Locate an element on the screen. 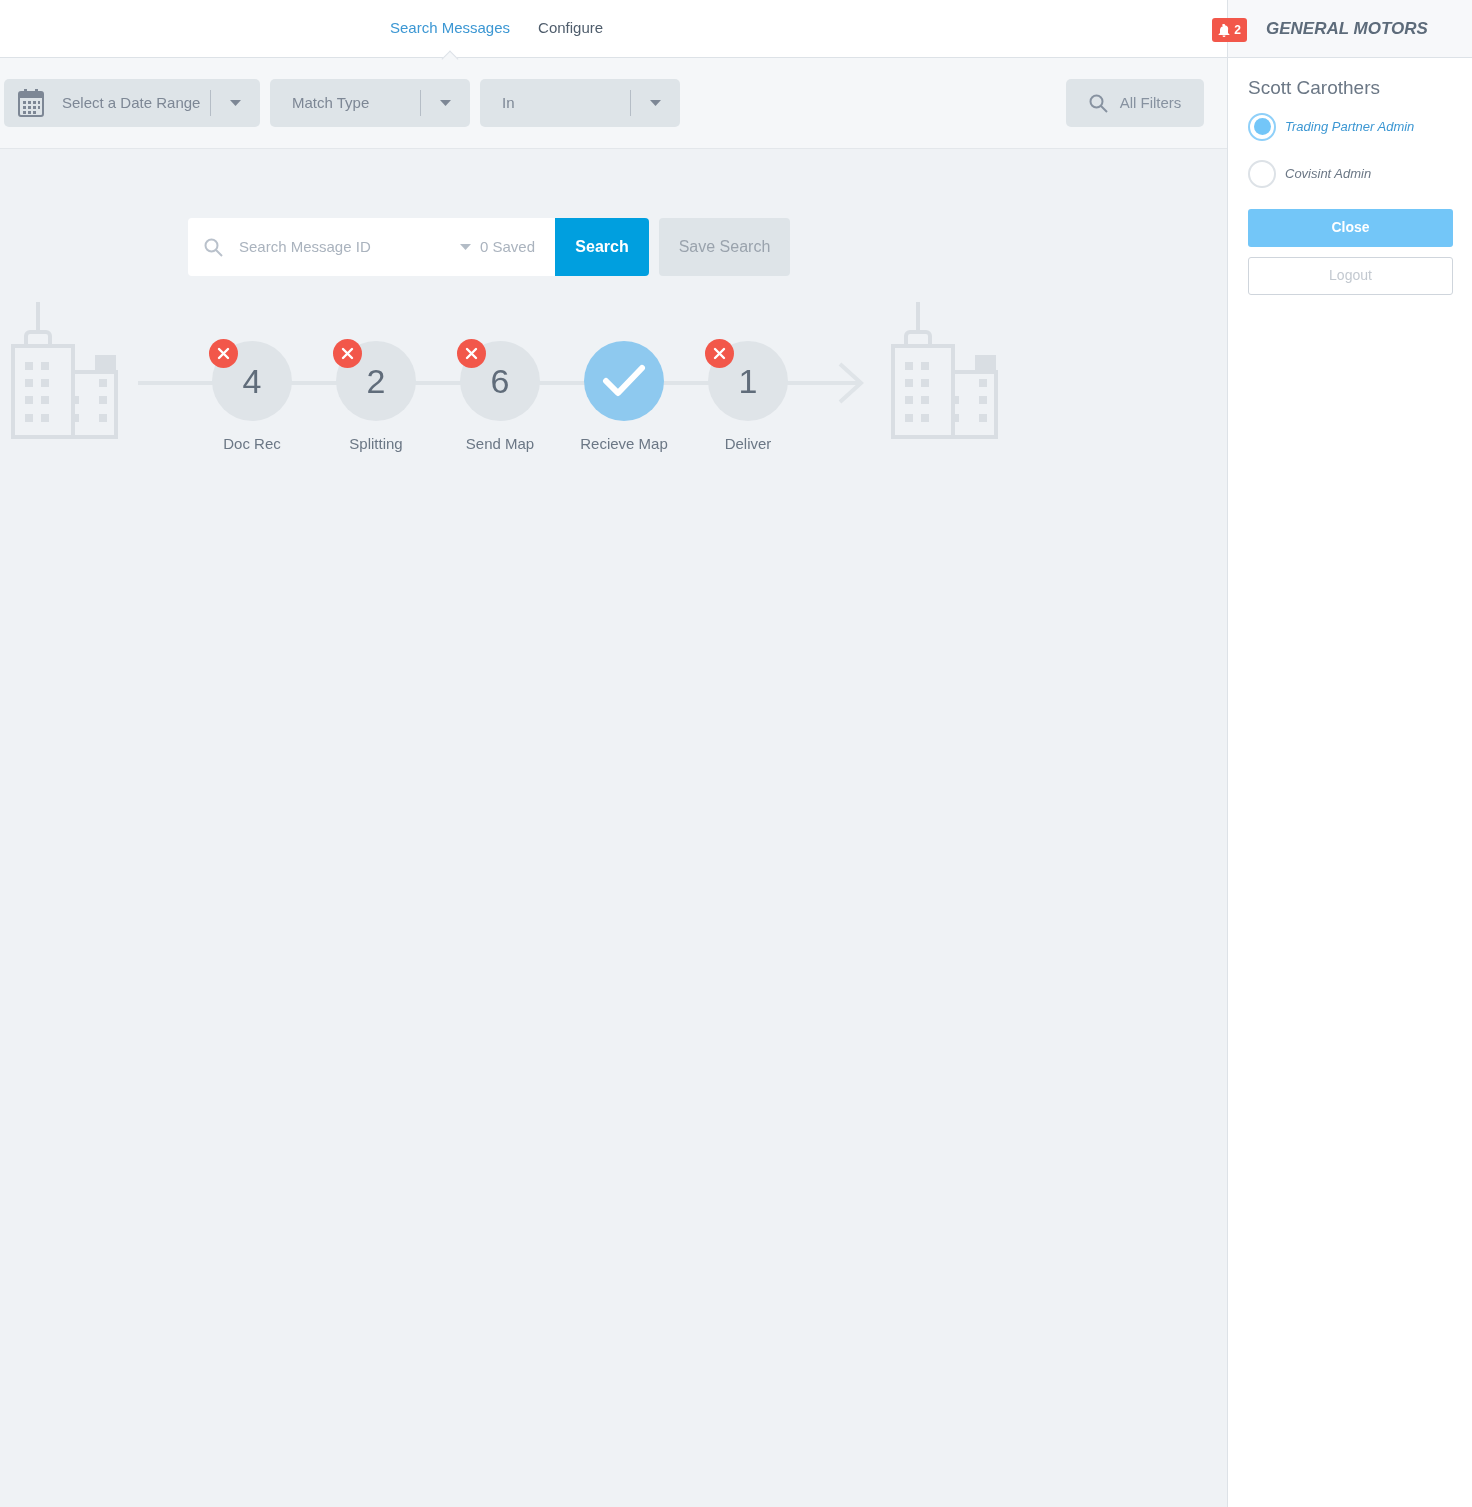 The height and width of the screenshot is (1507, 1472). step-count: 2 is located at coordinates (376, 381).